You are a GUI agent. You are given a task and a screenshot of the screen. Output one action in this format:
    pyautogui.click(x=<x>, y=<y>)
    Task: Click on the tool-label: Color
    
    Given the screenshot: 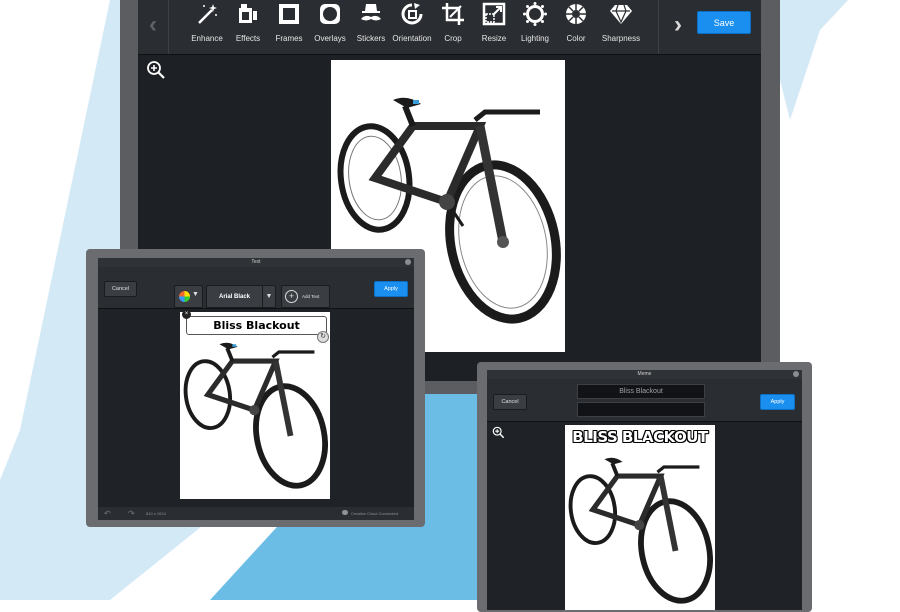 What is the action you would take?
    pyautogui.click(x=576, y=38)
    